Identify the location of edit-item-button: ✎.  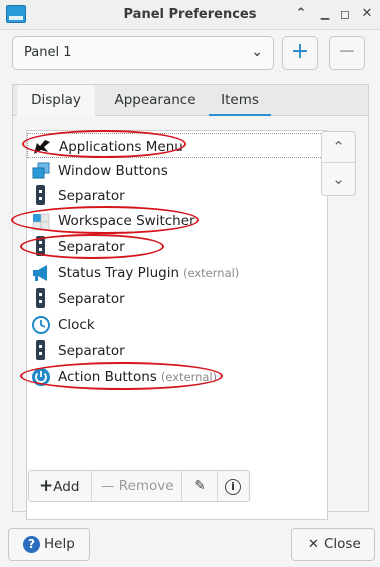
(200, 486).